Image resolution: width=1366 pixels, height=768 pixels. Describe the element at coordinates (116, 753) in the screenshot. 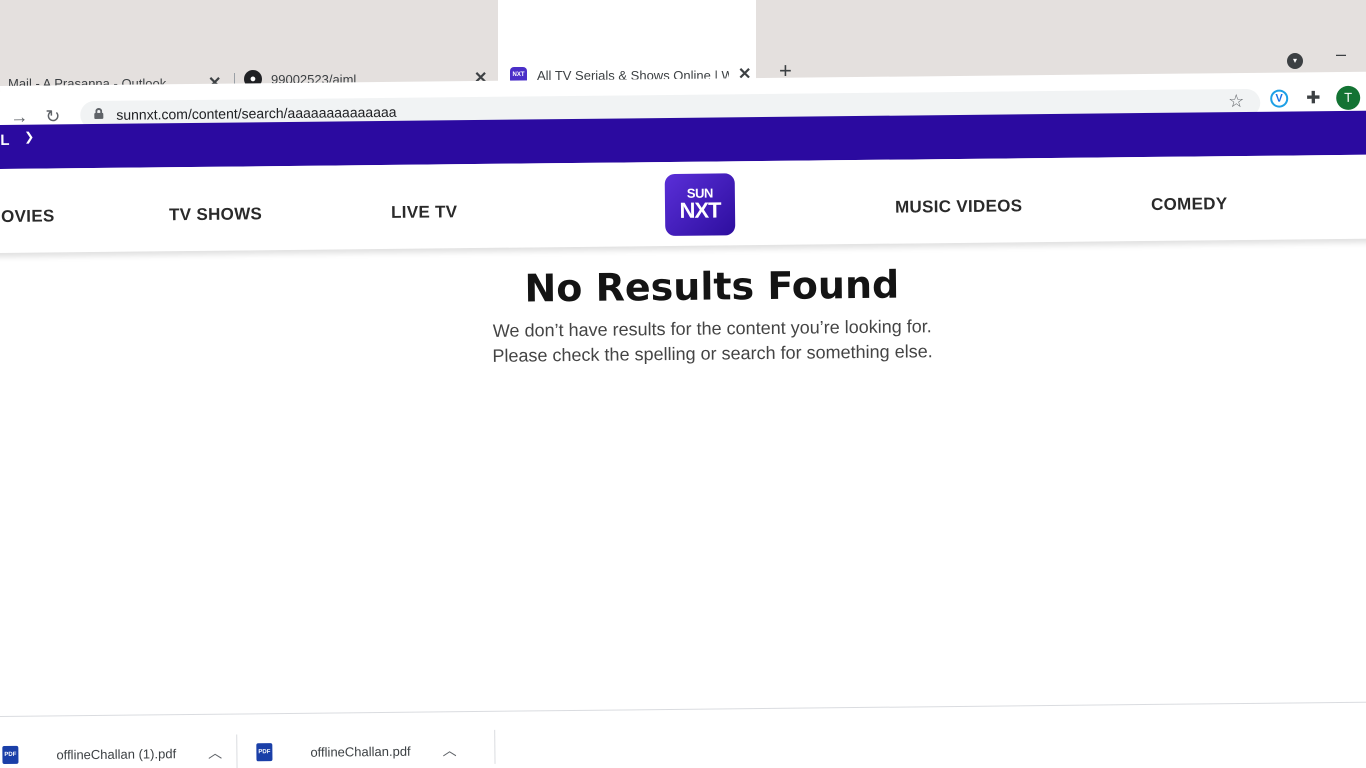

I see `download-filename: offlineChallan (1).pdf` at that location.